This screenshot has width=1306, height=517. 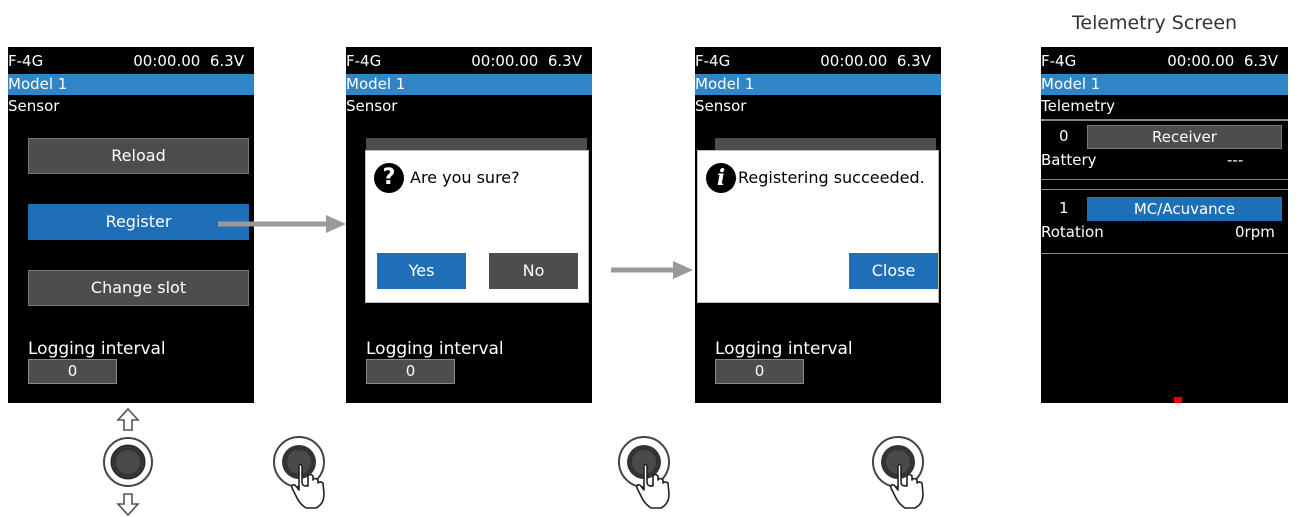 What do you see at coordinates (1155, 23) in the screenshot?
I see `telemetry-caption: Telemetry Screen` at bounding box center [1155, 23].